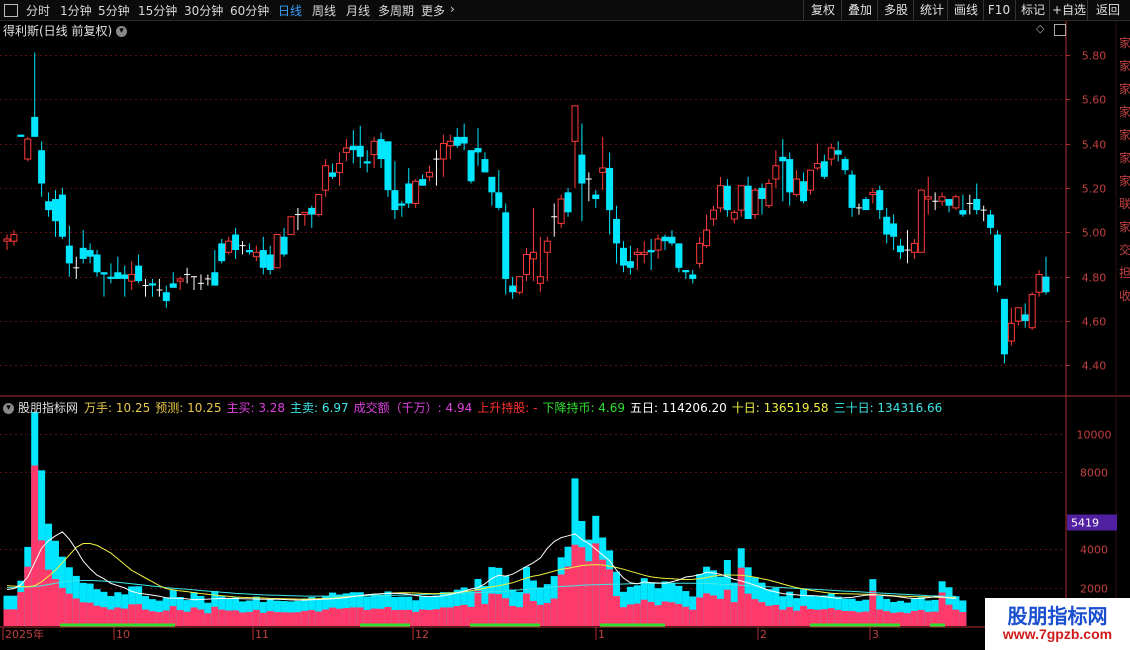  I want to click on timeframe-tab-7: 周线, so click(324, 10).